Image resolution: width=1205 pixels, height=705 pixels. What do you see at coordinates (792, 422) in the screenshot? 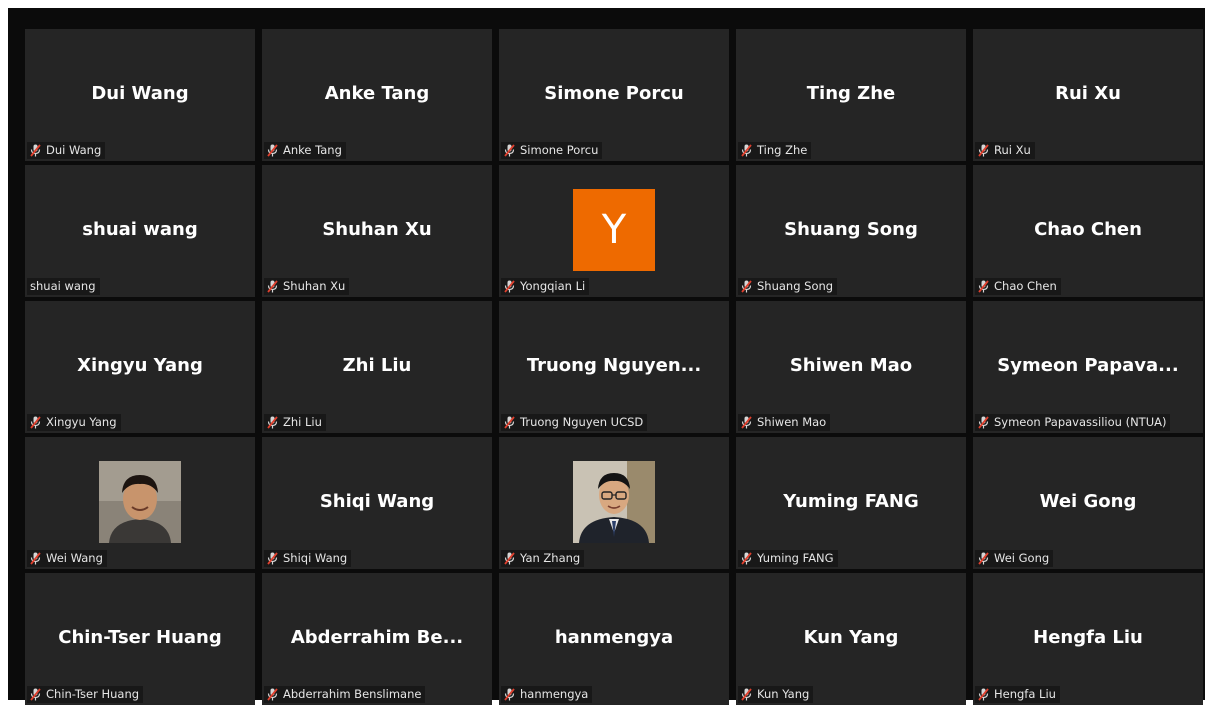
I see `participant-label-text: Shiwen Mao` at bounding box center [792, 422].